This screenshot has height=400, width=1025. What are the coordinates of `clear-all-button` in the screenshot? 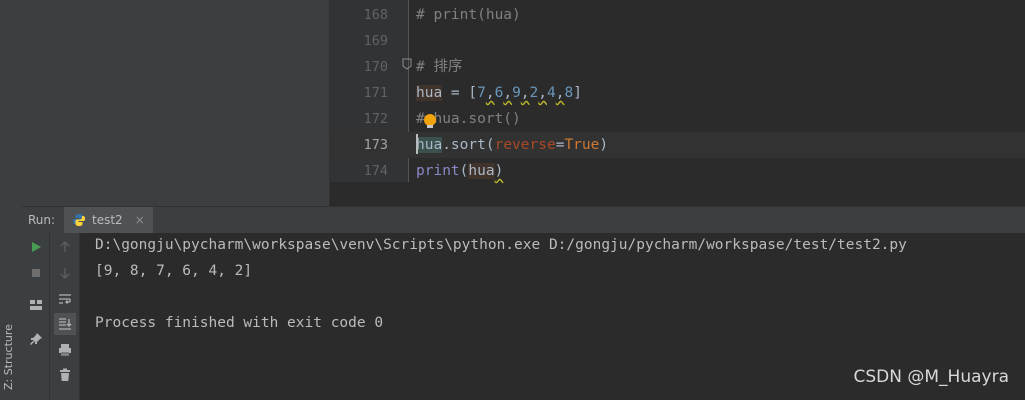 It's located at (65, 375).